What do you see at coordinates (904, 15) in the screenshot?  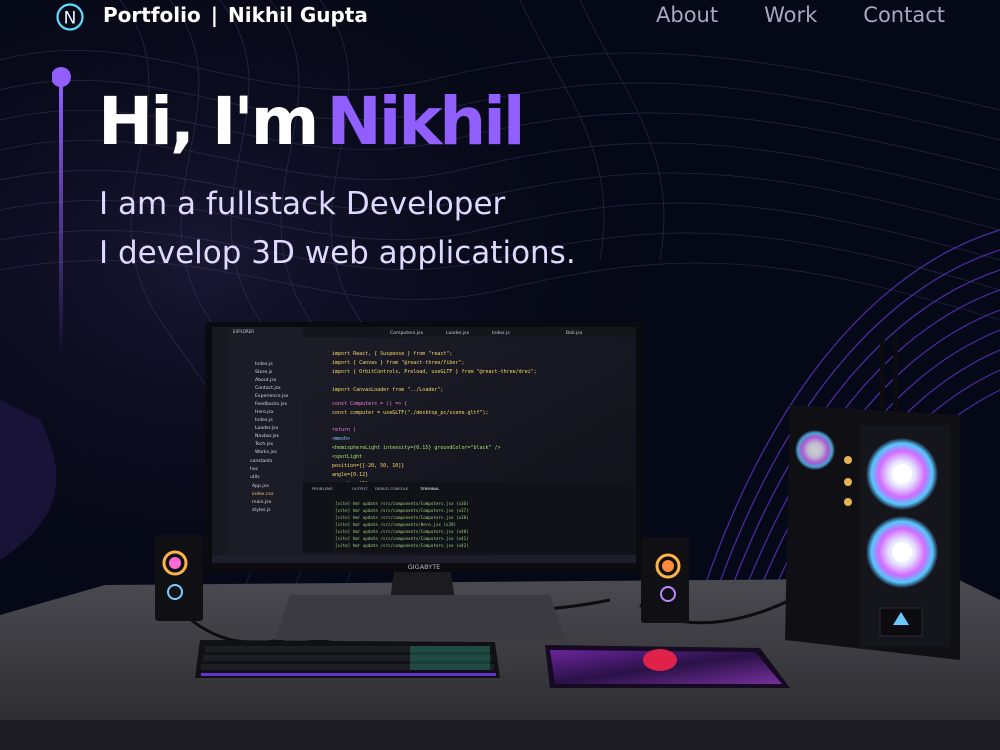 I see `nav-link-contact: Contact` at bounding box center [904, 15].